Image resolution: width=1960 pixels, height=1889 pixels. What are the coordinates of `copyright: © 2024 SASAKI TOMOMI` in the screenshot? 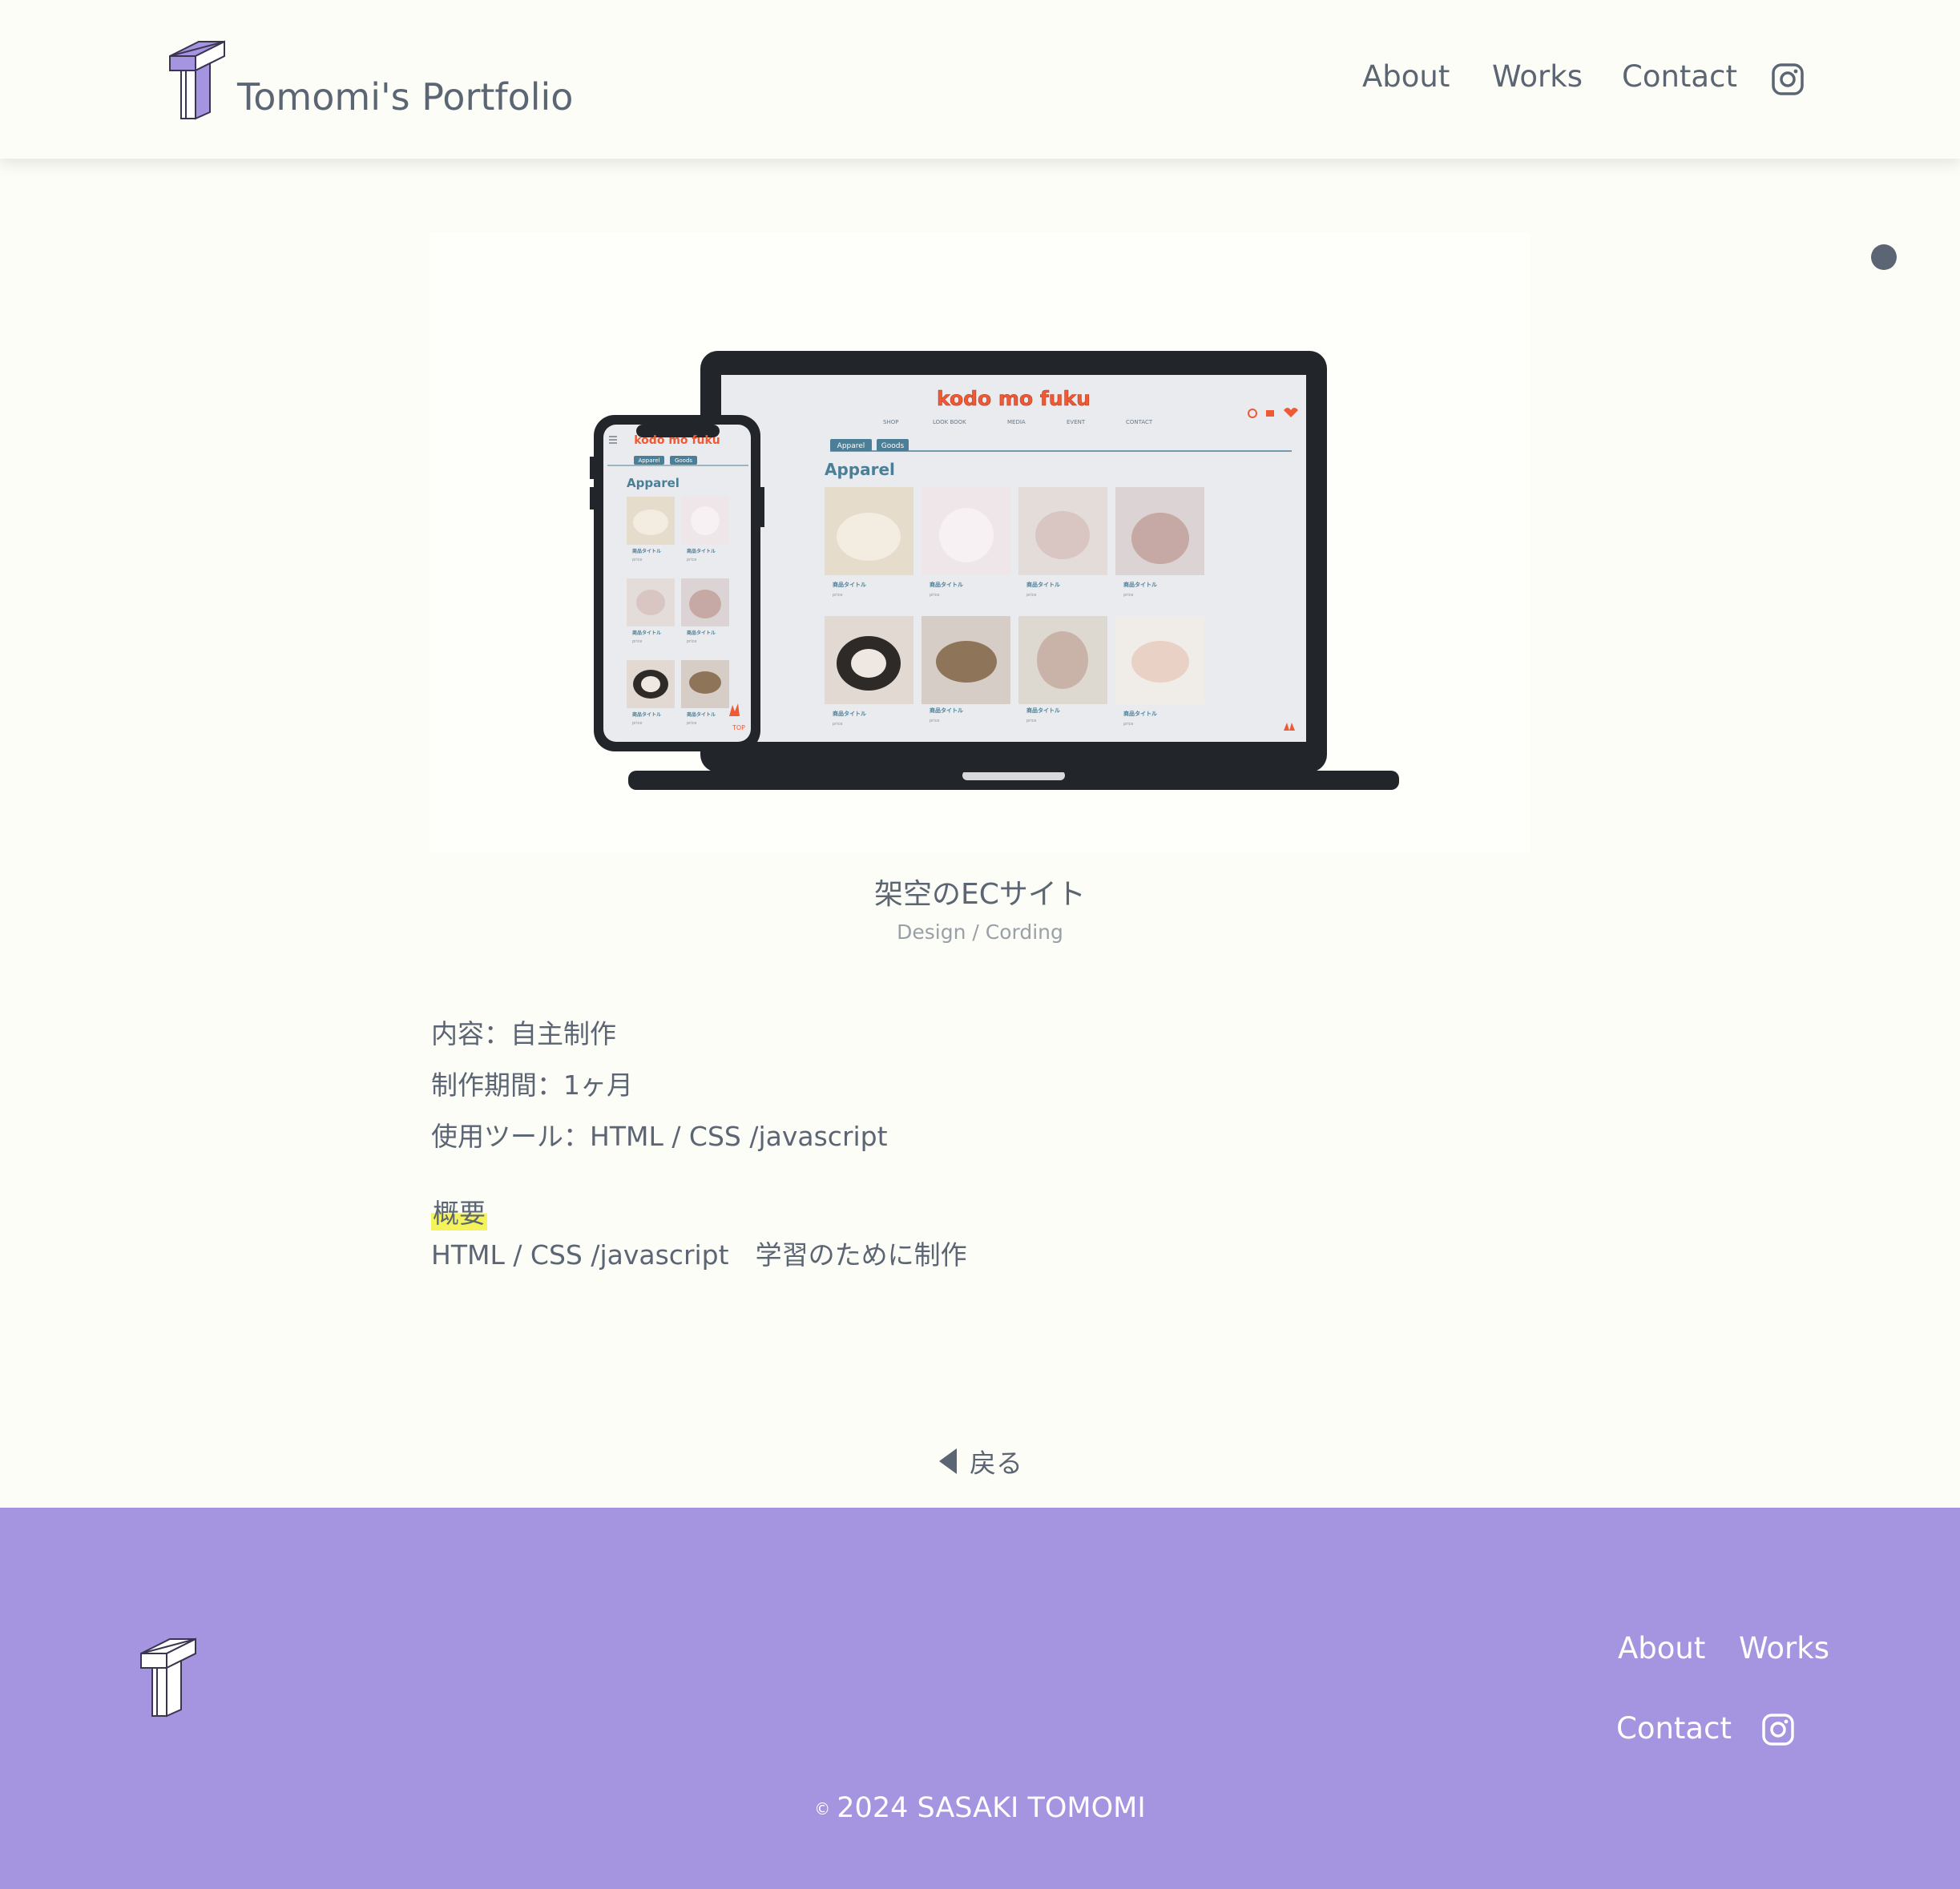 It's located at (980, 1808).